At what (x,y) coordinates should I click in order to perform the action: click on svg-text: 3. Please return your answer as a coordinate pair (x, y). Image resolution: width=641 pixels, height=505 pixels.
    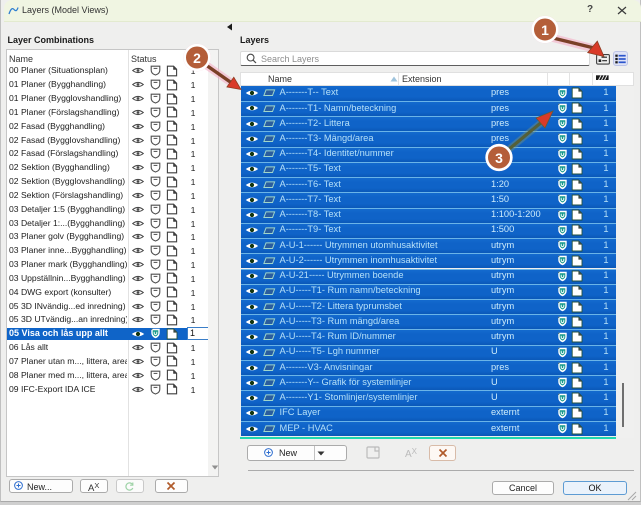
    Looking at the image, I should click on (499, 158).